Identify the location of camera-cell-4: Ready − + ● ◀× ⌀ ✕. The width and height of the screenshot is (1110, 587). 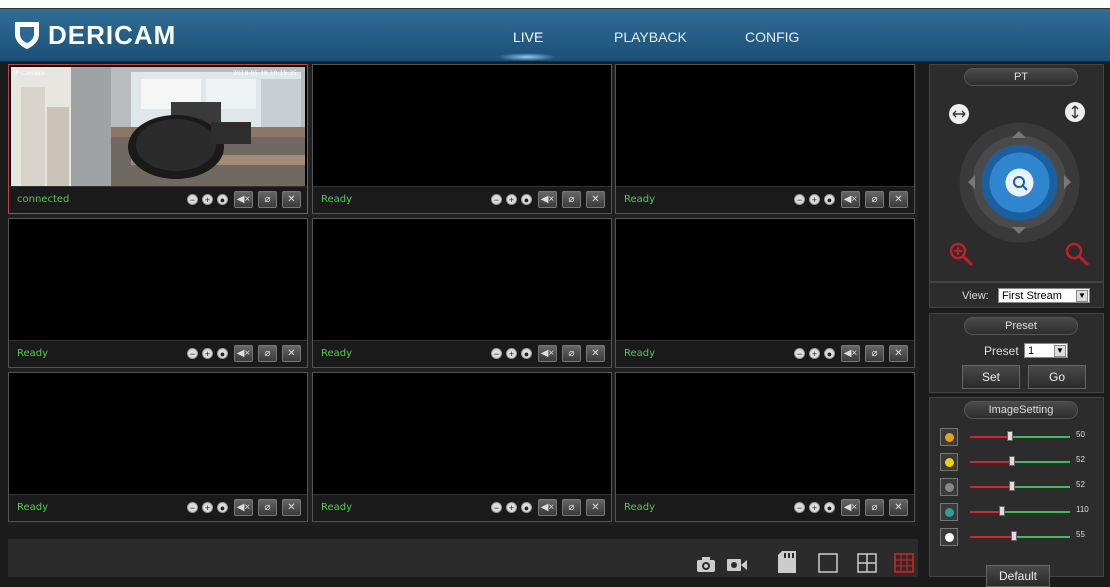
(158, 293).